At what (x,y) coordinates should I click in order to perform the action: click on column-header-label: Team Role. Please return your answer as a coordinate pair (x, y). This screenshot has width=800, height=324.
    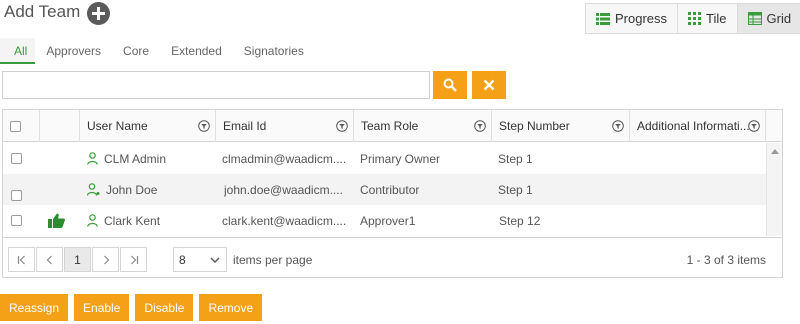
    Looking at the image, I should click on (390, 126).